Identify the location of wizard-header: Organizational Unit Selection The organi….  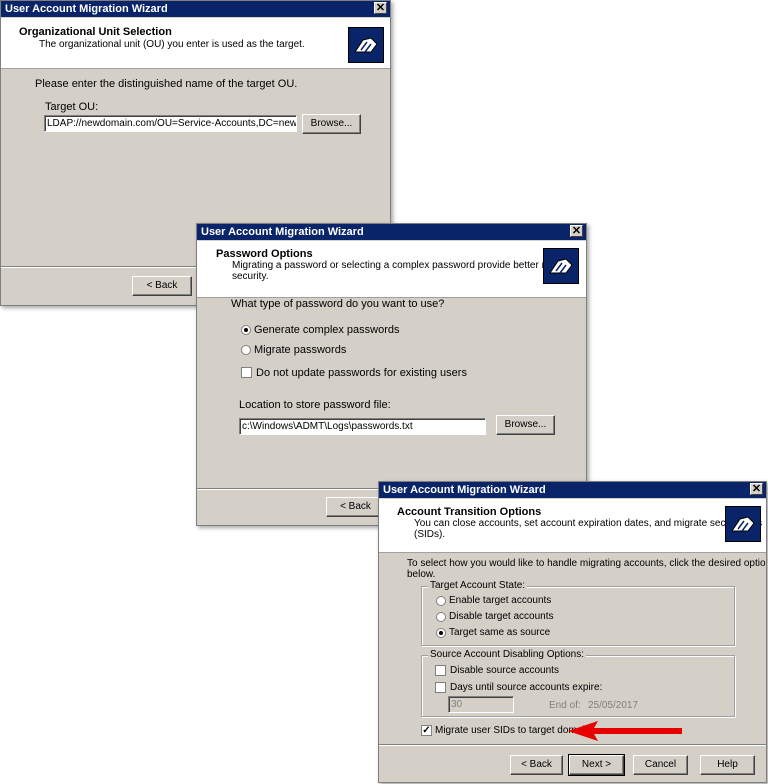
(195, 43).